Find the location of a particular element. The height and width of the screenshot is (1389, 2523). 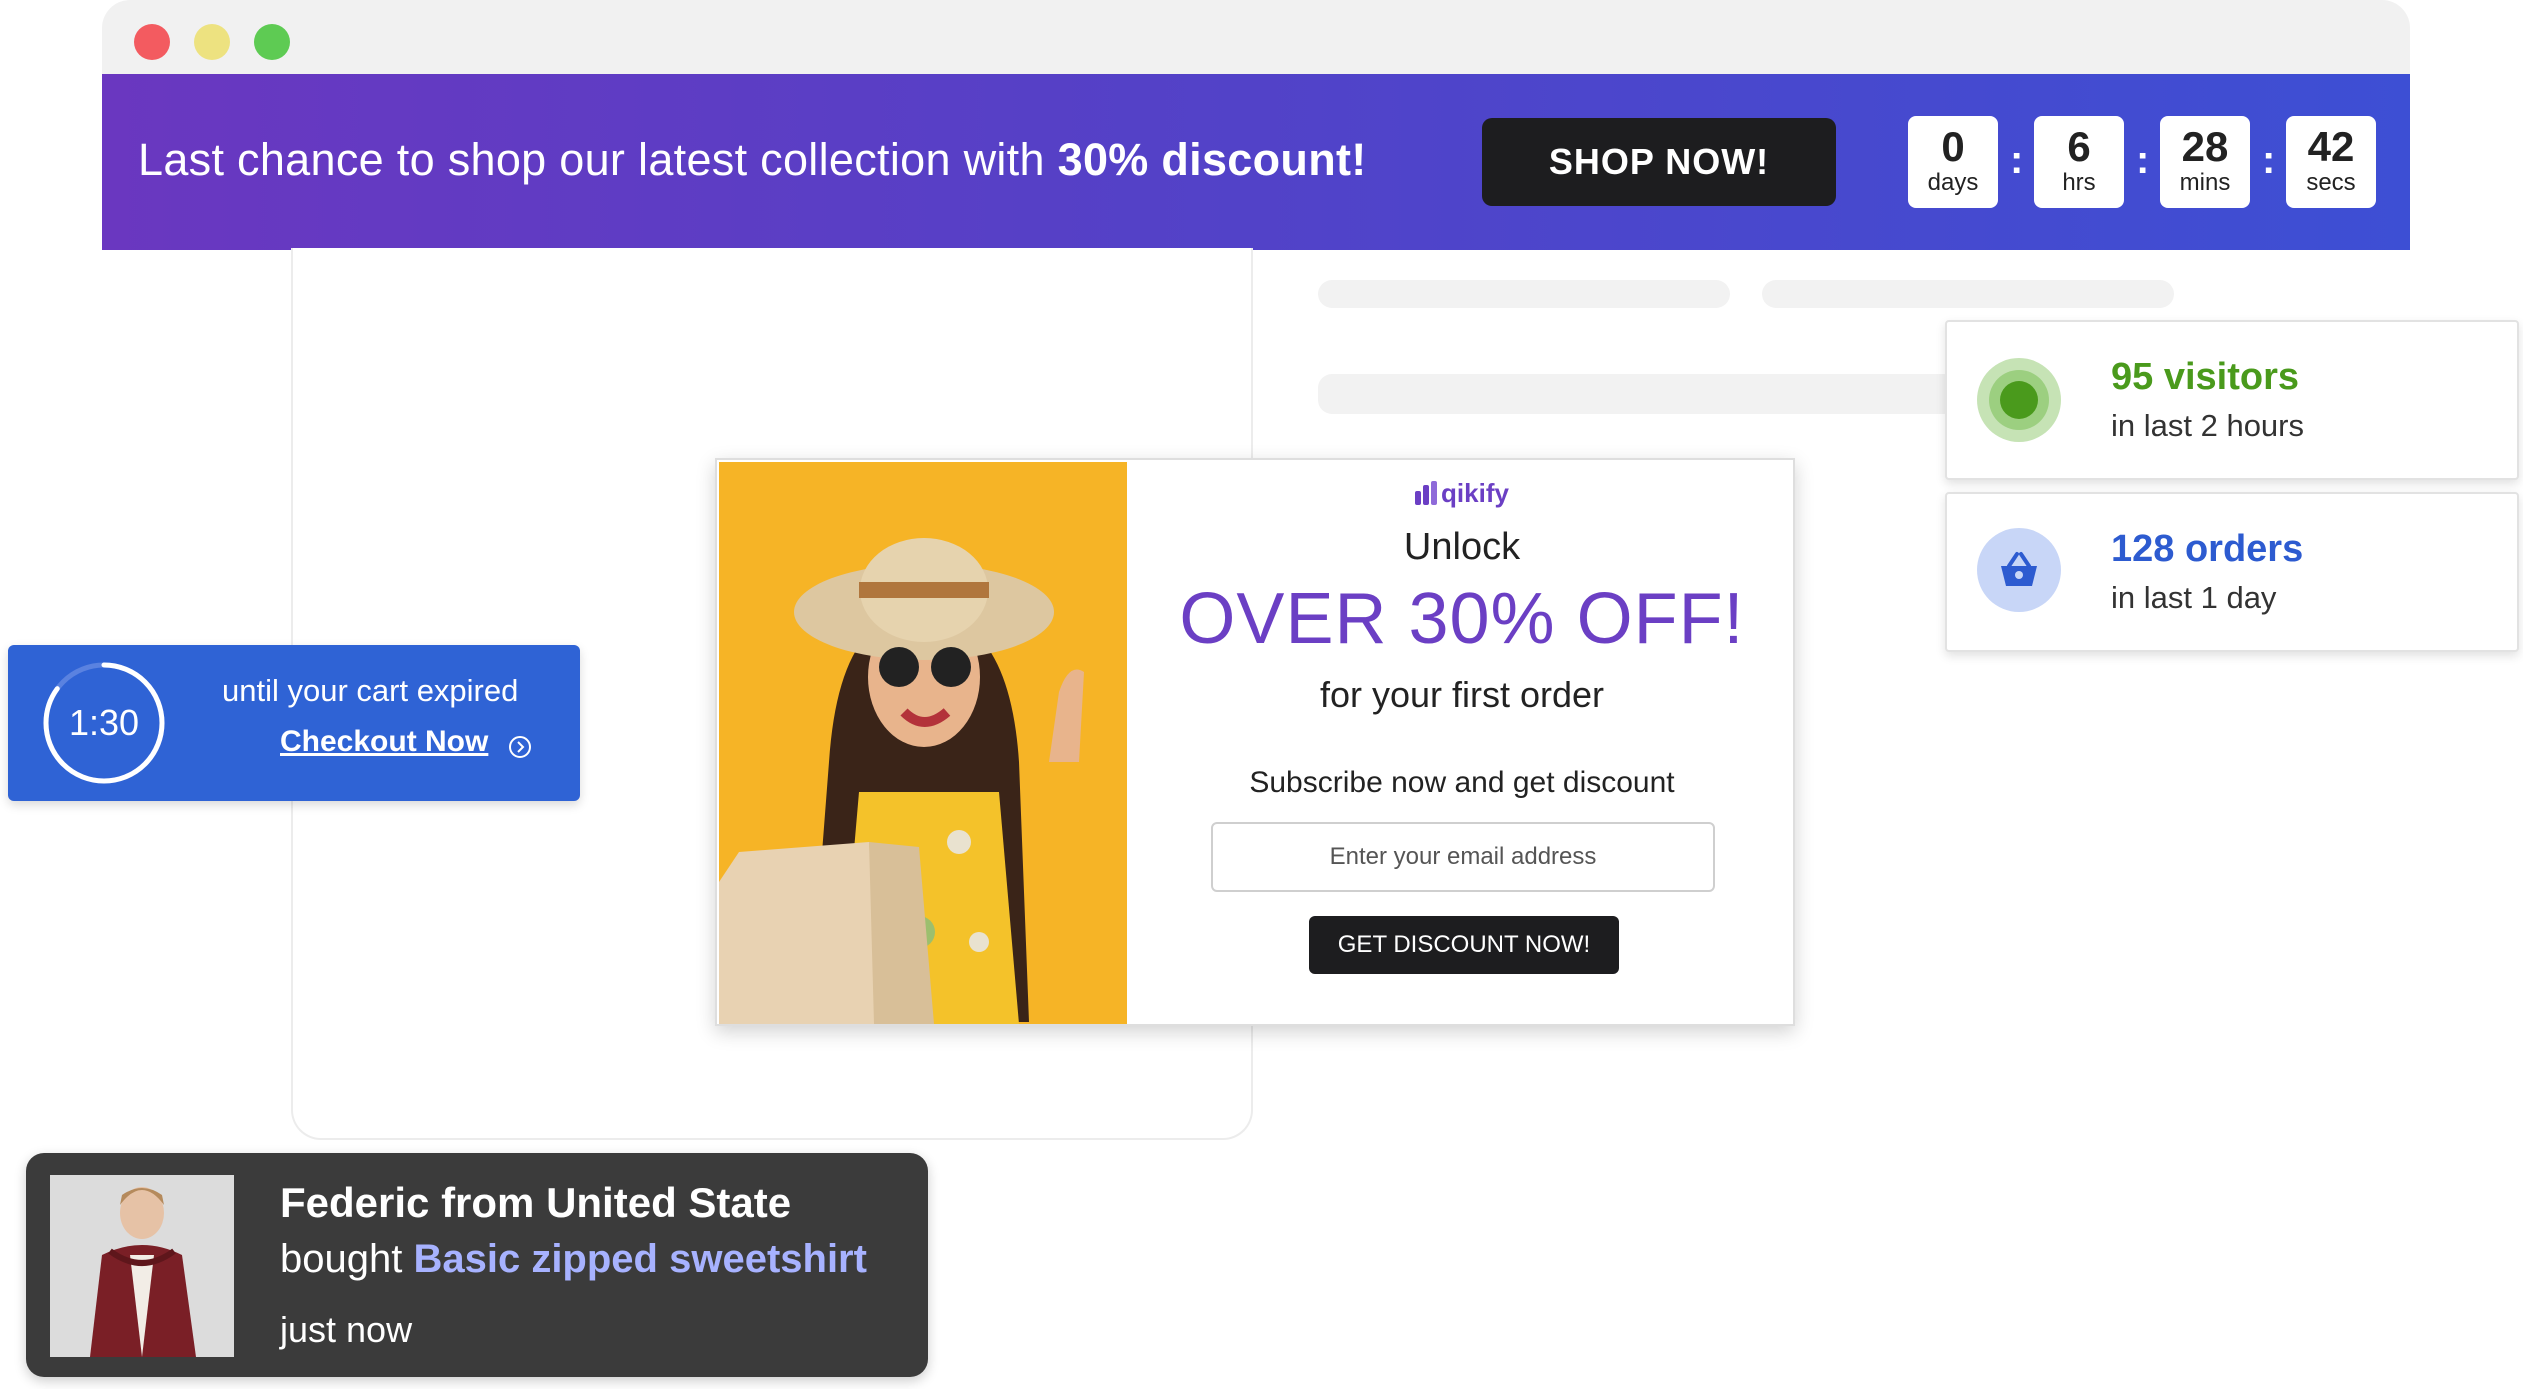

purchased-product-link: Basic zipped sweetshirt is located at coordinates (639, 1259).